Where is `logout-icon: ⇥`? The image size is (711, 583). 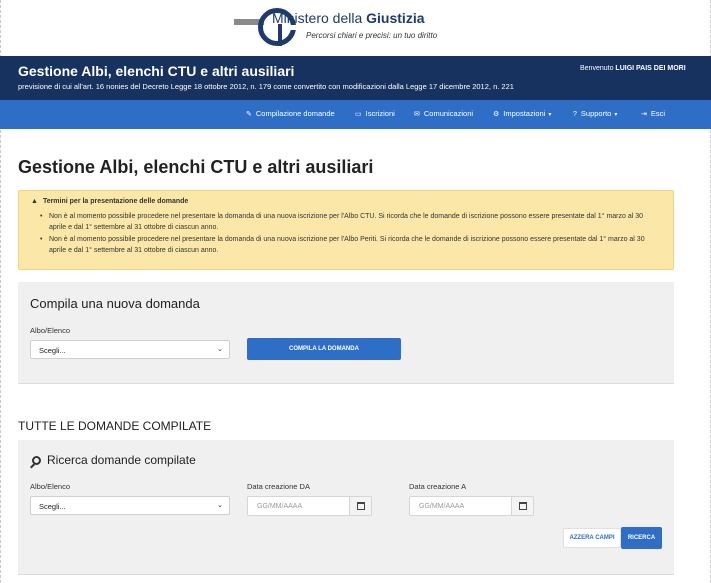 logout-icon: ⇥ is located at coordinates (644, 114).